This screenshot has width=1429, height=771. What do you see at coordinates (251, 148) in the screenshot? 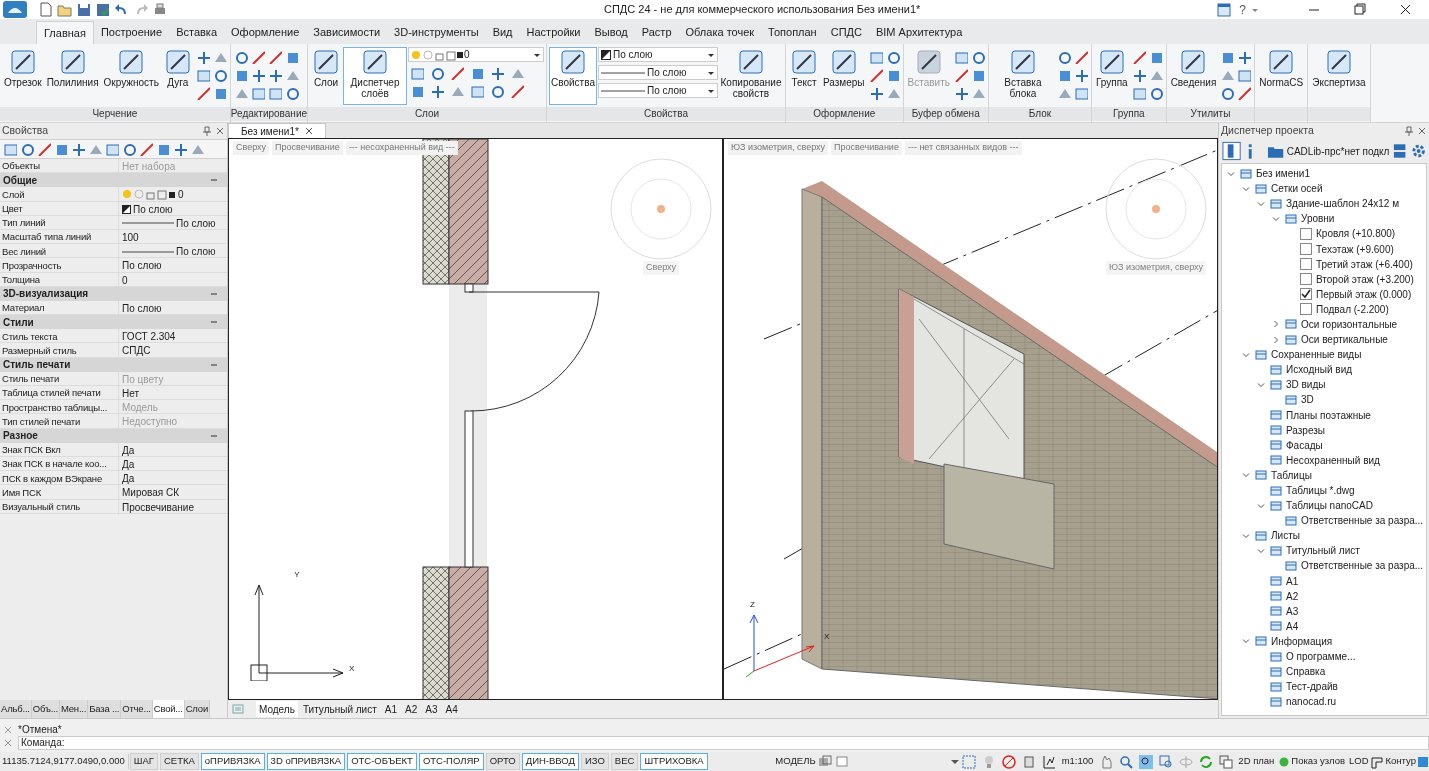
I see `viewport-label: Сверху` at bounding box center [251, 148].